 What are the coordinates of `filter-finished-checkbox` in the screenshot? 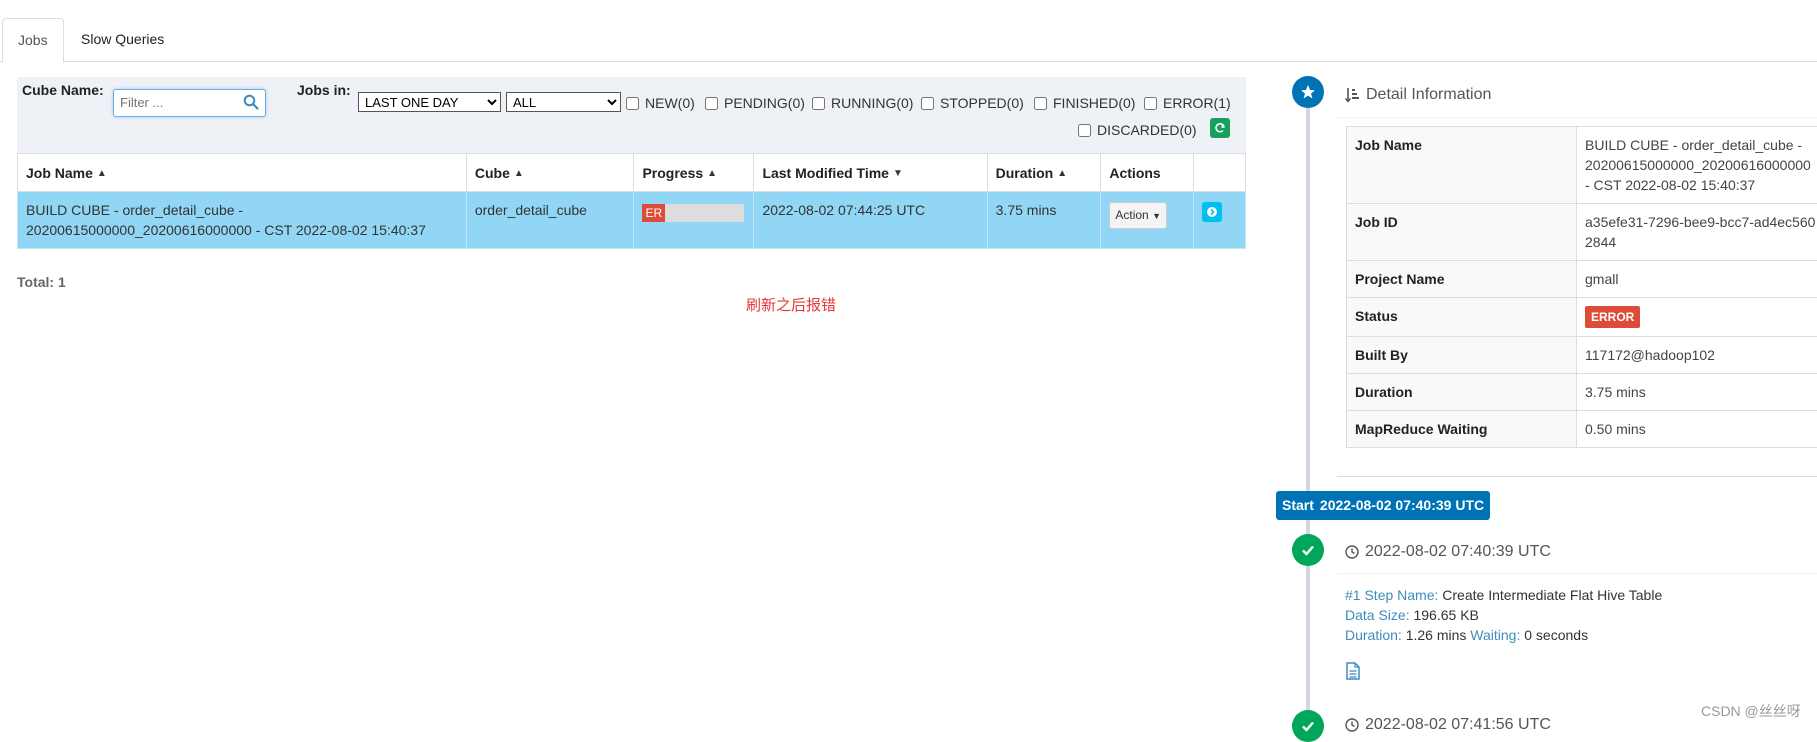 It's located at (1040, 103).